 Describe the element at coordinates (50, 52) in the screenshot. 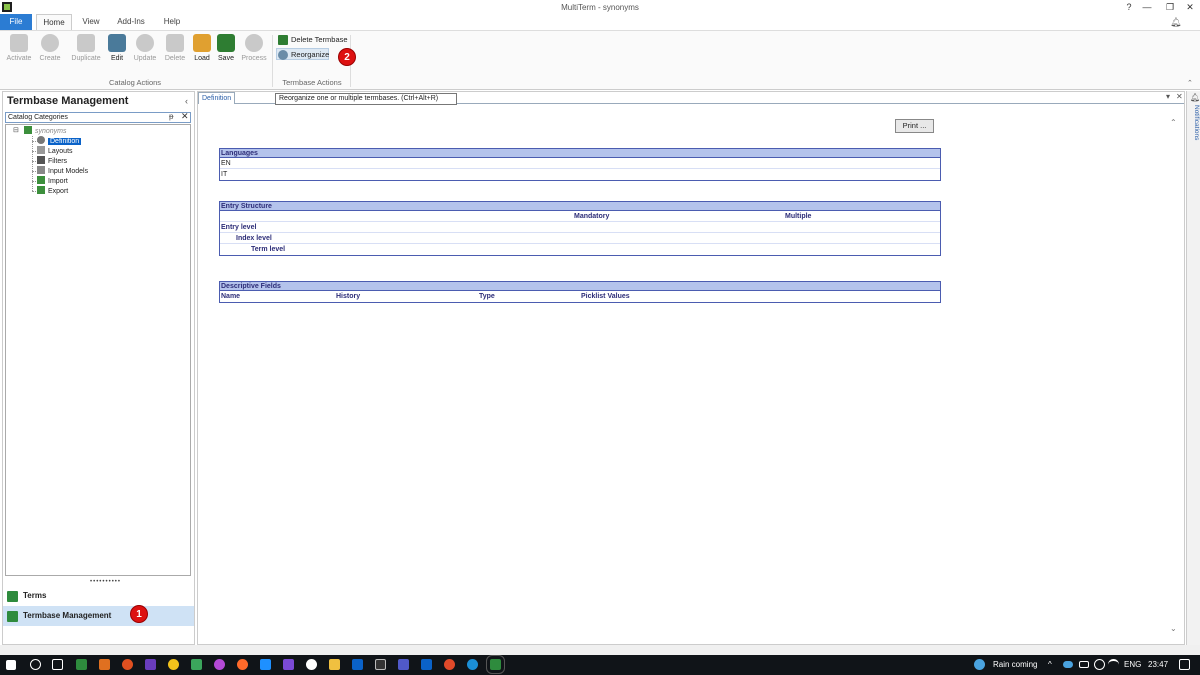

I see `create-button: Create` at that location.